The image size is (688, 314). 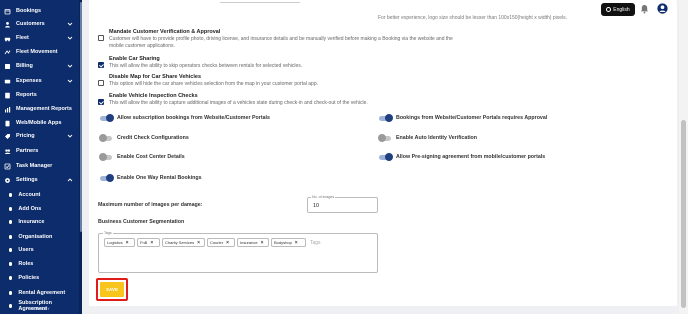 What do you see at coordinates (316, 206) in the screenshot?
I see `images-input-value: 10` at bounding box center [316, 206].